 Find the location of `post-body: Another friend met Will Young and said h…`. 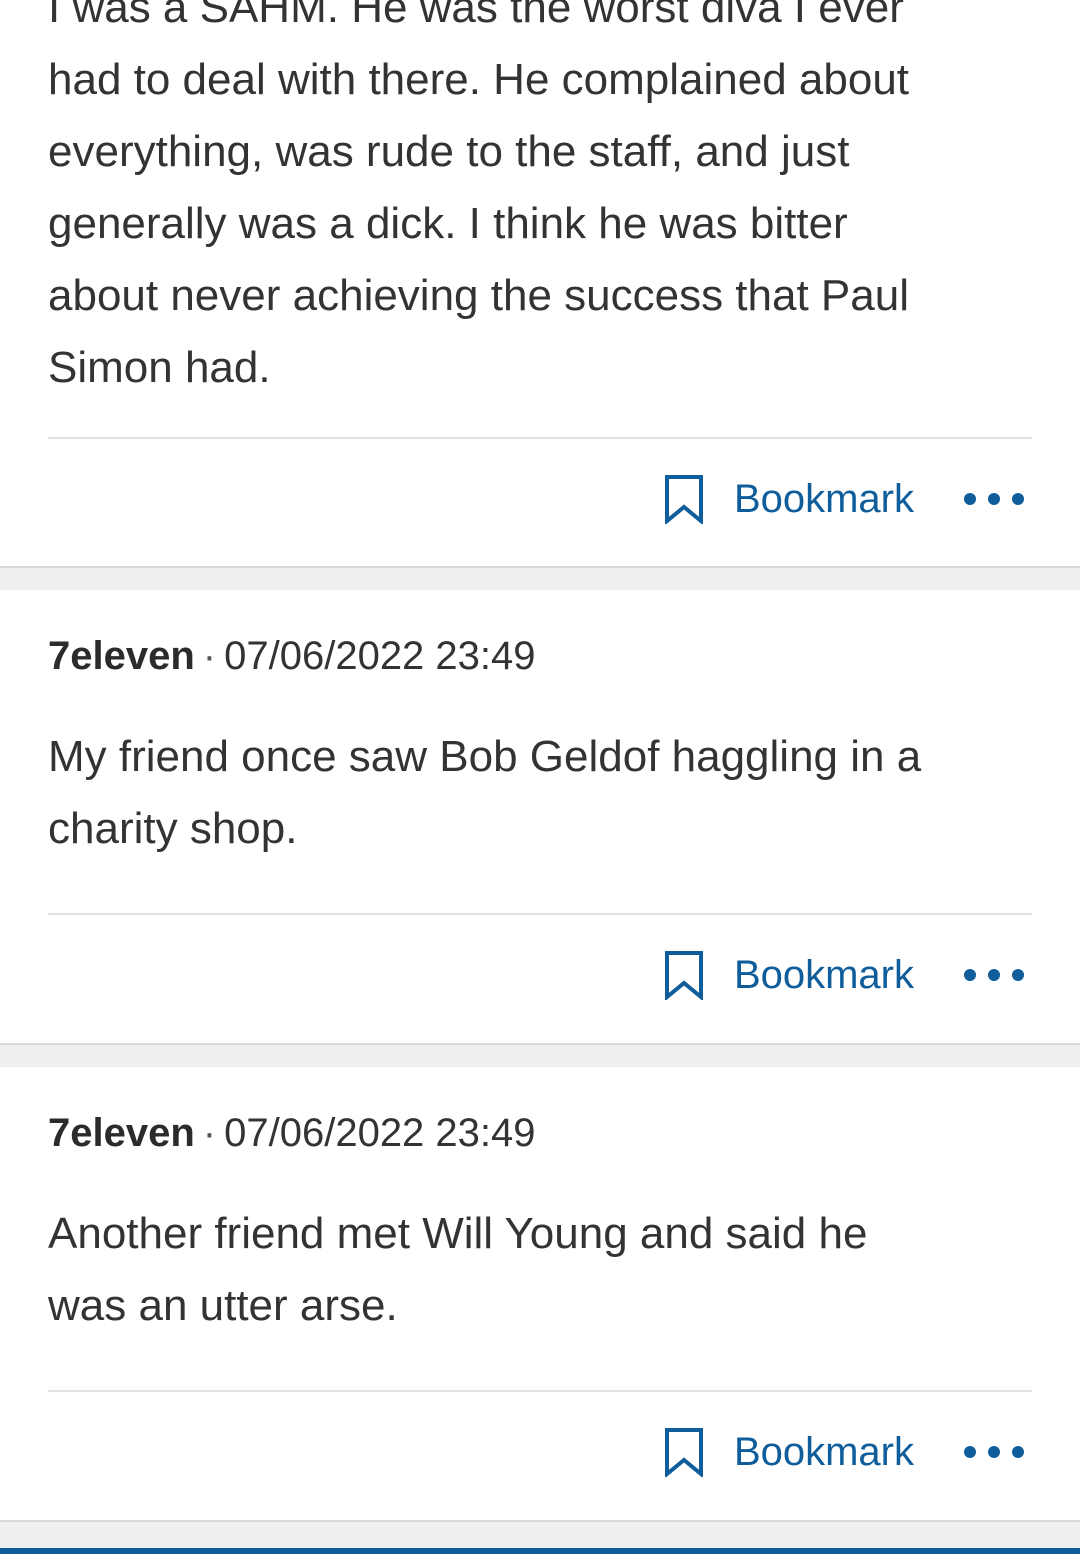

post-body: Another friend met Will Young and said h… is located at coordinates (543, 1270).